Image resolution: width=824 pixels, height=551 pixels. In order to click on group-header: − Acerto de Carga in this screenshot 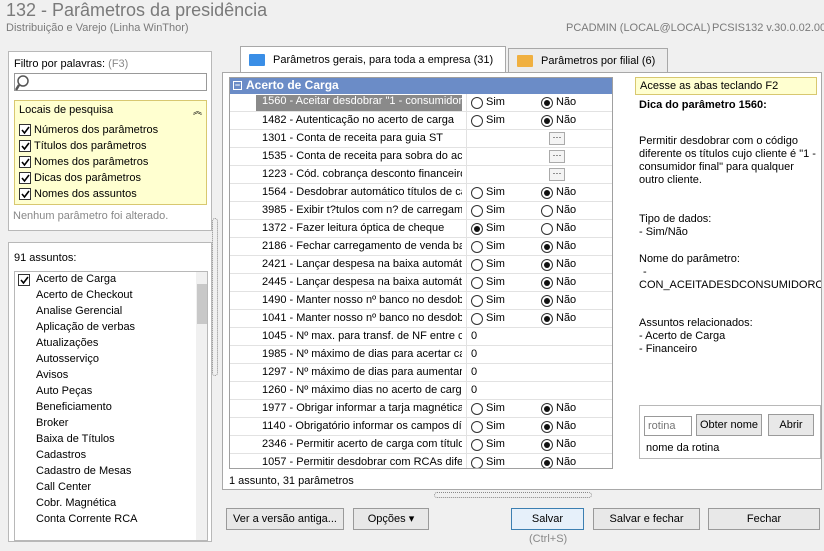, I will do `click(421, 86)`.